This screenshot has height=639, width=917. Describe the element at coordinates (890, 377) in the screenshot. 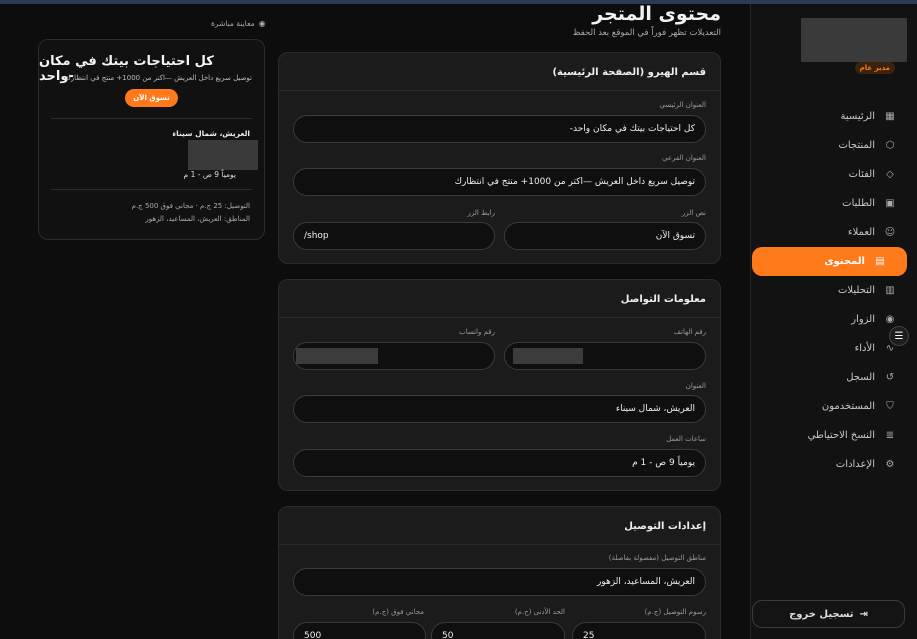

I see `history-icon: ↺` at that location.